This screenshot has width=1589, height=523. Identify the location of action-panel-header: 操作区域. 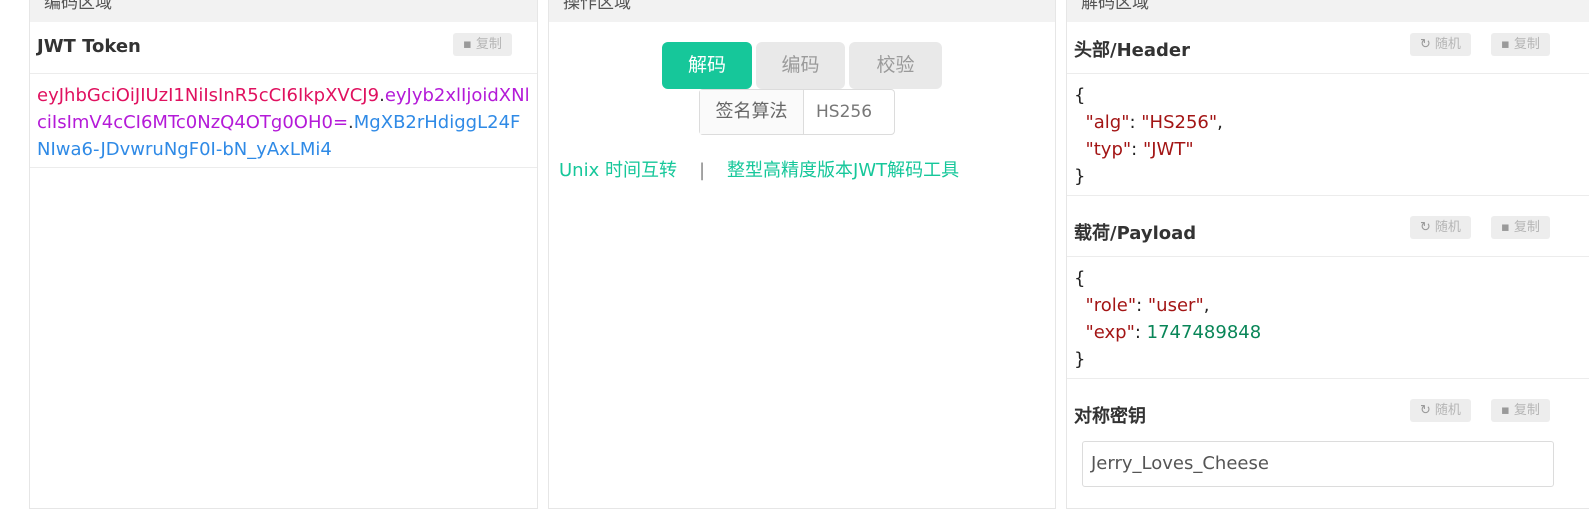
(802, 11).